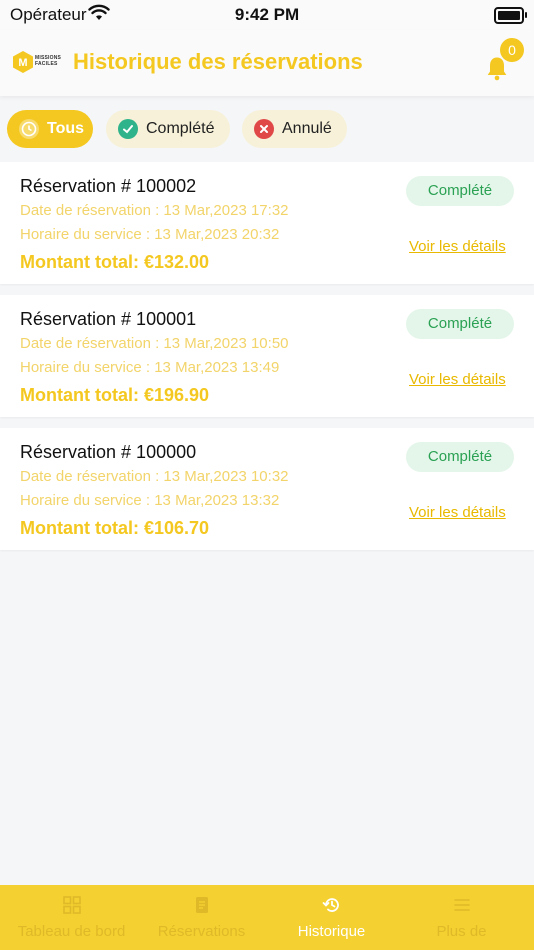 The height and width of the screenshot is (950, 534). I want to click on history-icon, so click(330, 905).